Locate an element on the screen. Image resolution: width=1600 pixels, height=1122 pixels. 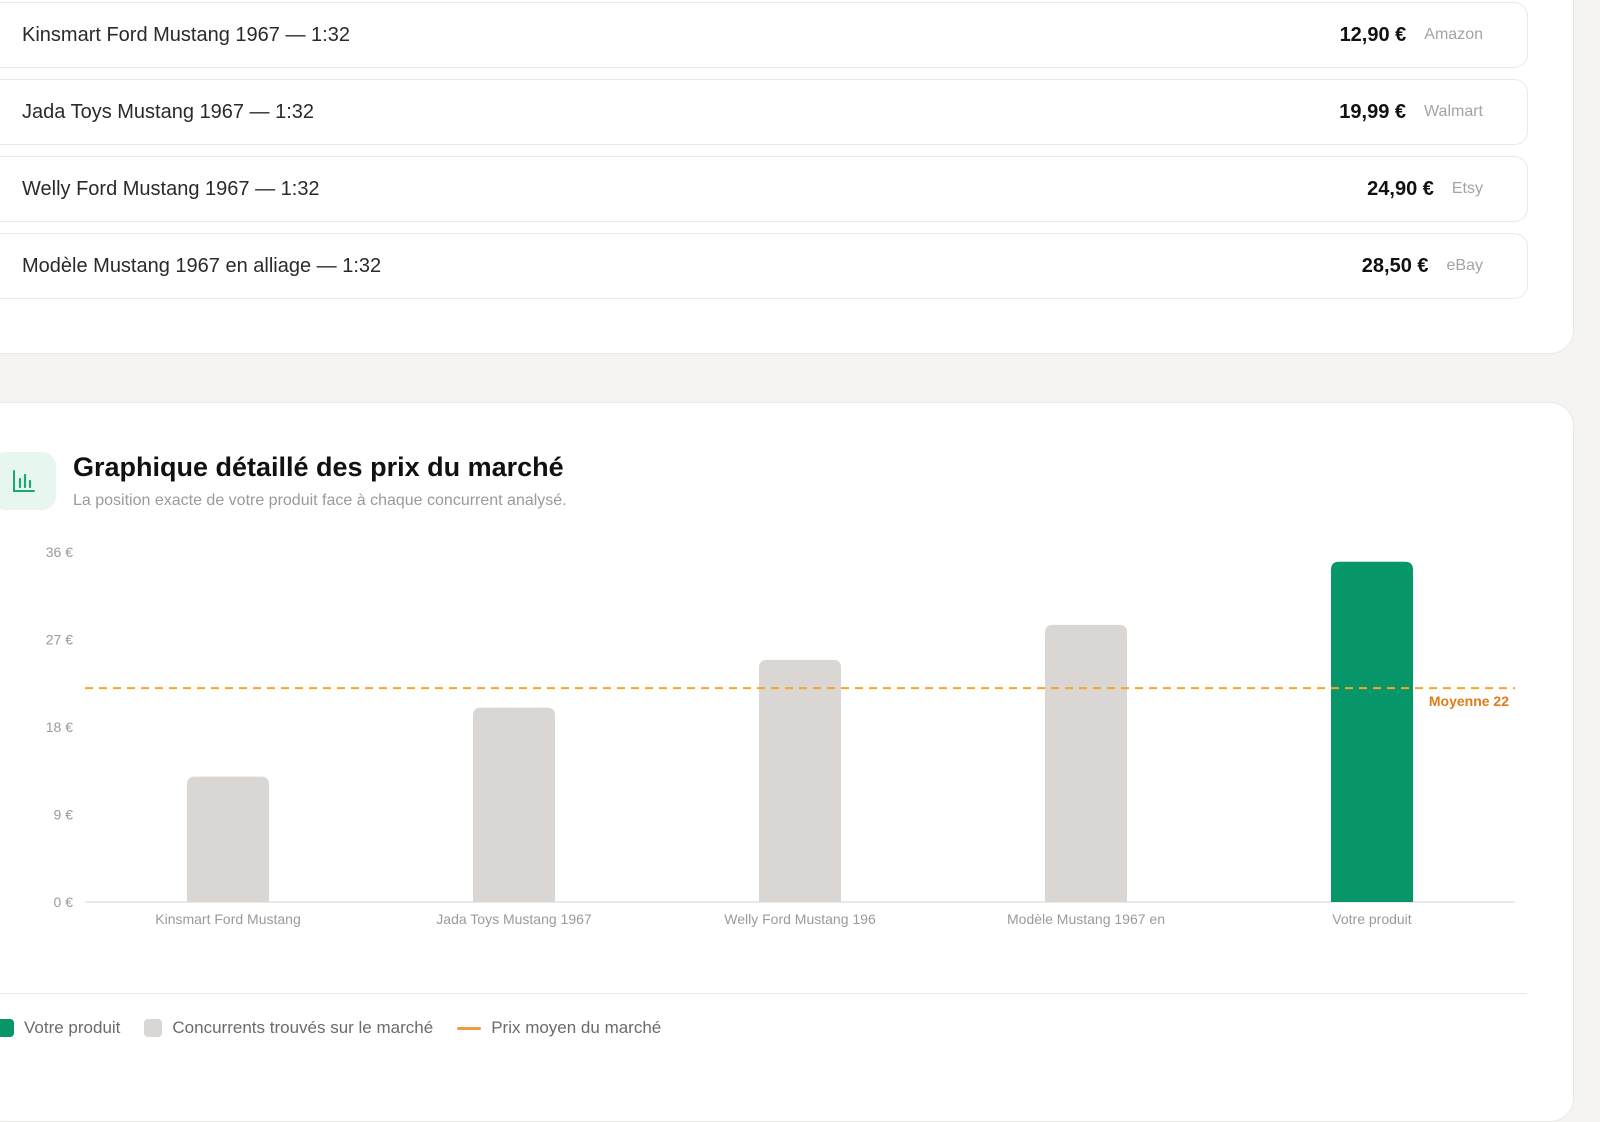
legend-label-product: Votre produit is located at coordinates (72, 1027).